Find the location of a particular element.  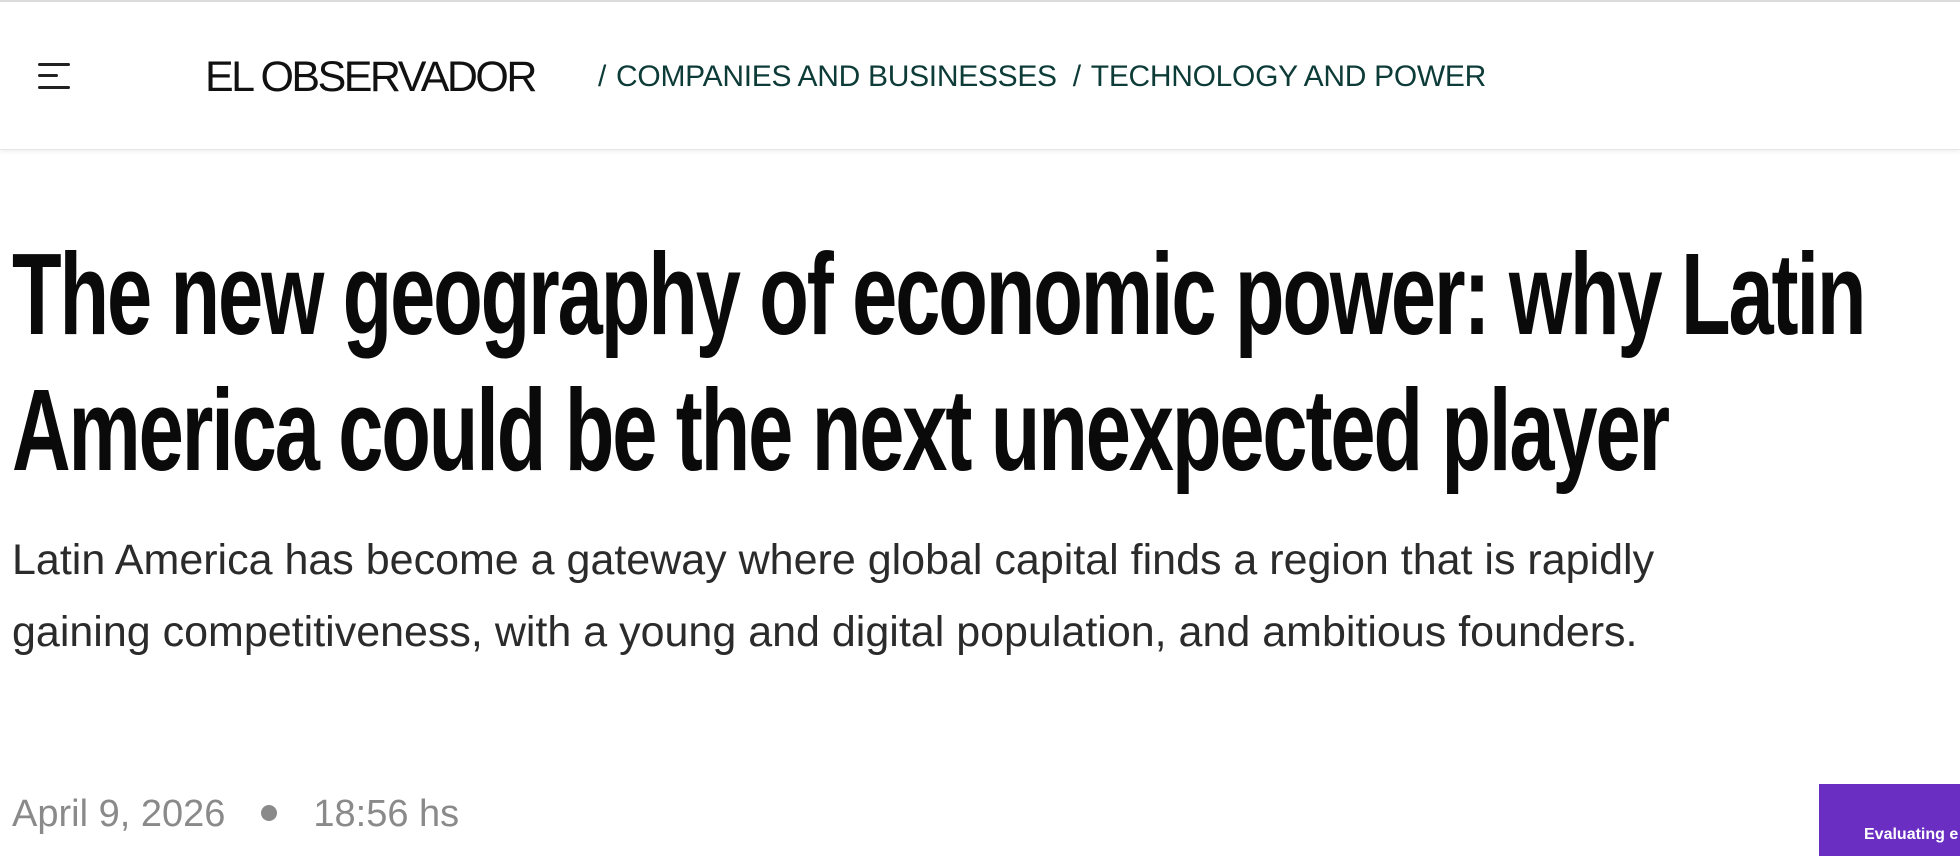

hamburger-menu-icon is located at coordinates (56, 76).